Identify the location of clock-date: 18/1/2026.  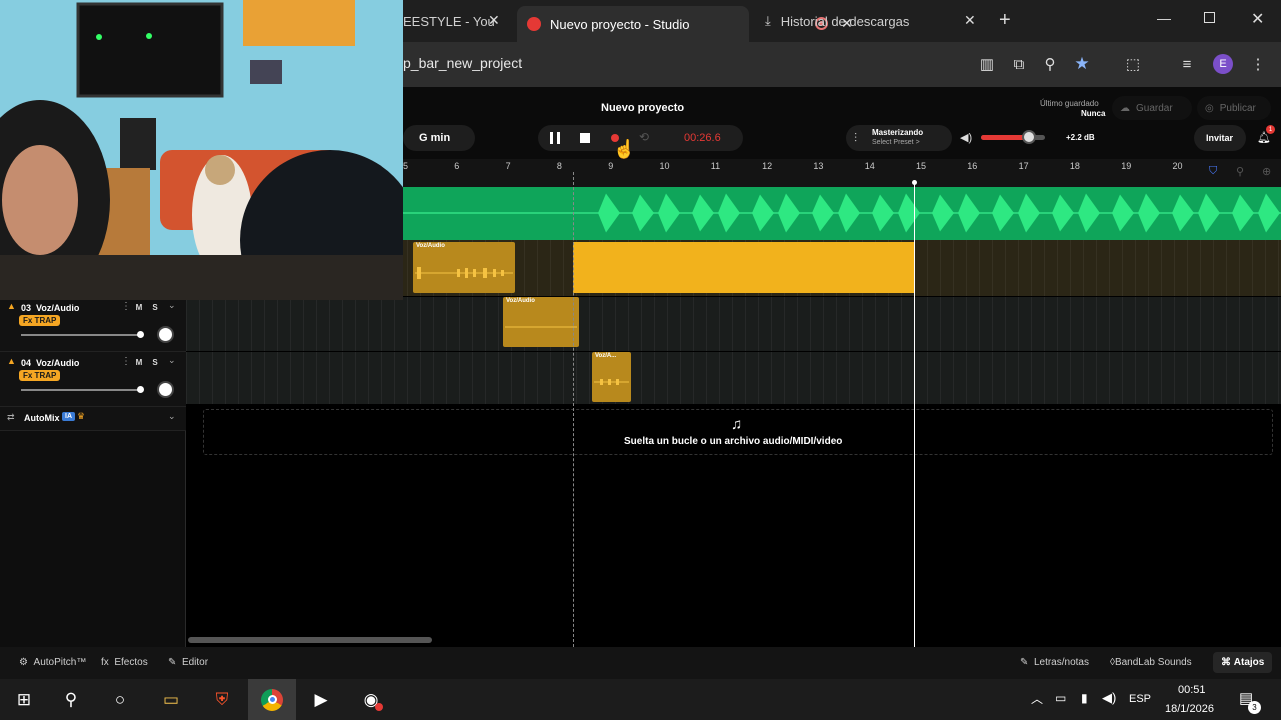
(1189, 709).